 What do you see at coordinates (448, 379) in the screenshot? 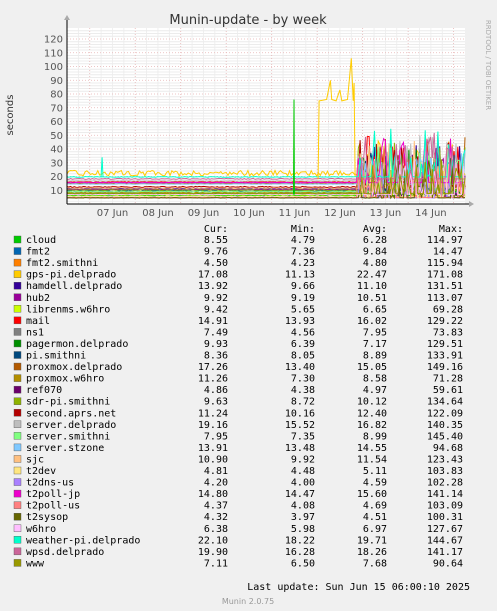
I see `legend-value-max: 71.28` at bounding box center [448, 379].